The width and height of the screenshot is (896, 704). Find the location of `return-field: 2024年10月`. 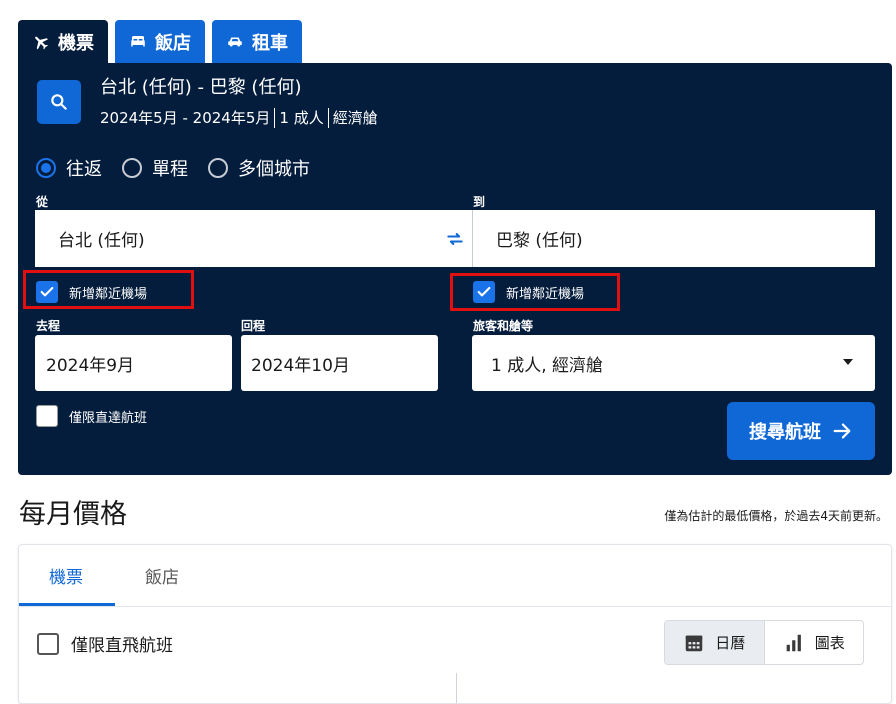

return-field: 2024年10月 is located at coordinates (339, 363).